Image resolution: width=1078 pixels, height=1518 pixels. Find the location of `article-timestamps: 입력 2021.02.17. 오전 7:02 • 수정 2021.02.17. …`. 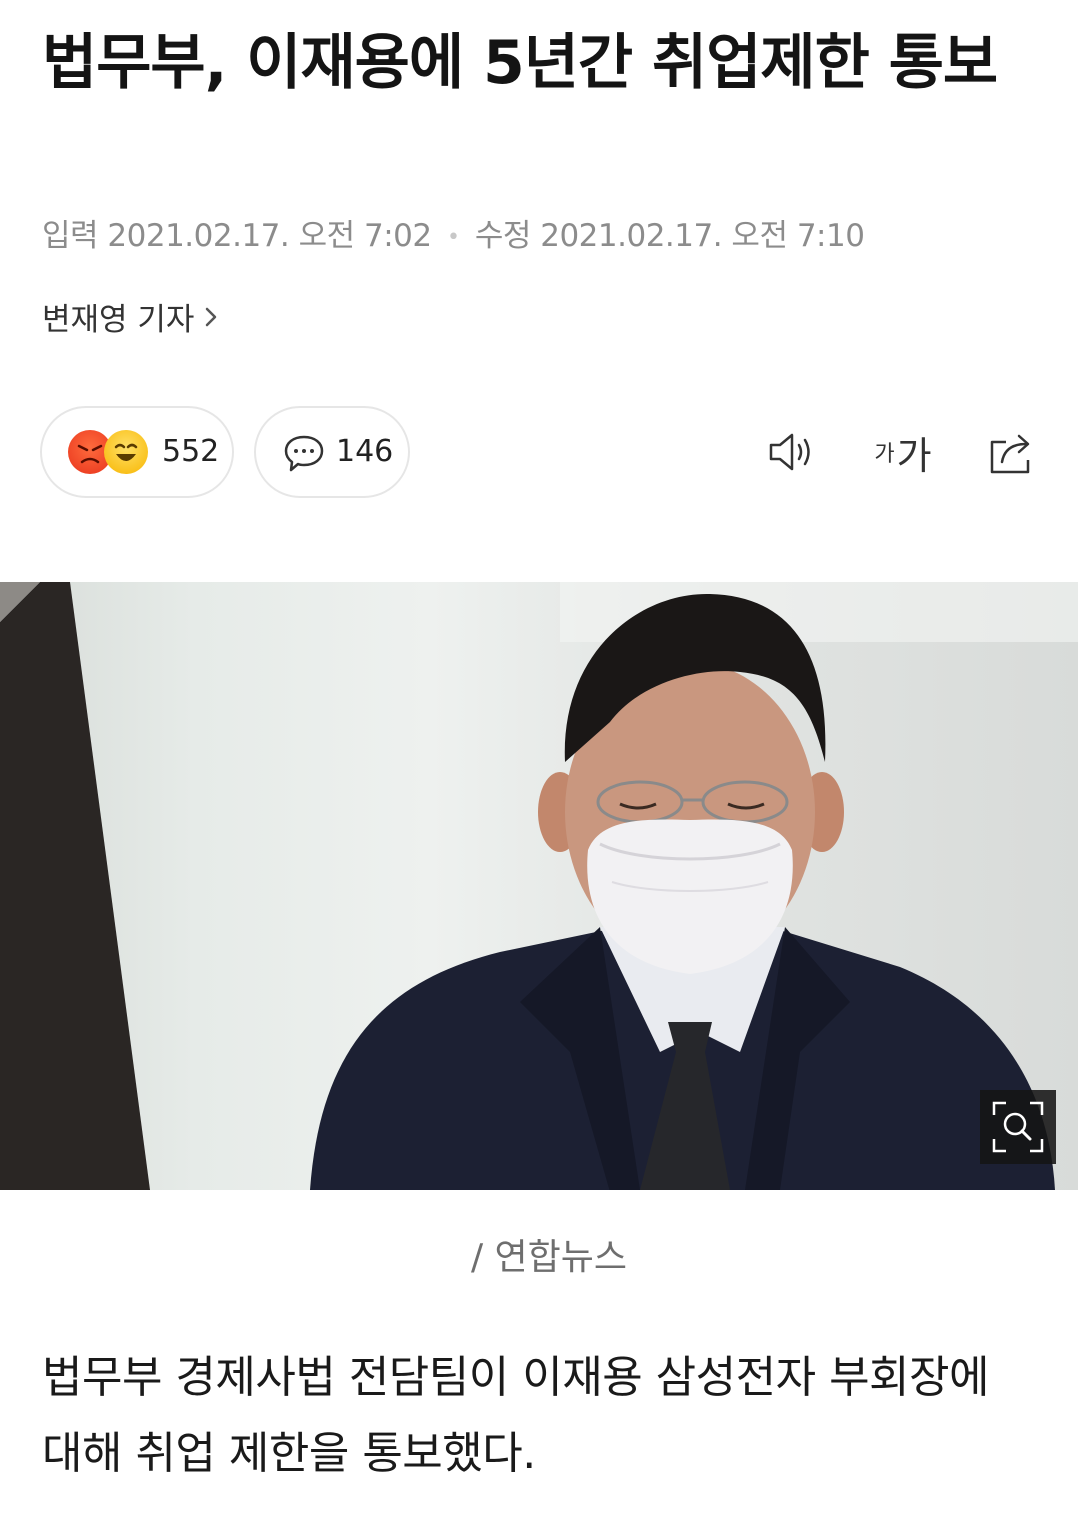

article-timestamps: 입력 2021.02.17. 오전 7:02 • 수정 2021.02.17. … is located at coordinates (453, 232).